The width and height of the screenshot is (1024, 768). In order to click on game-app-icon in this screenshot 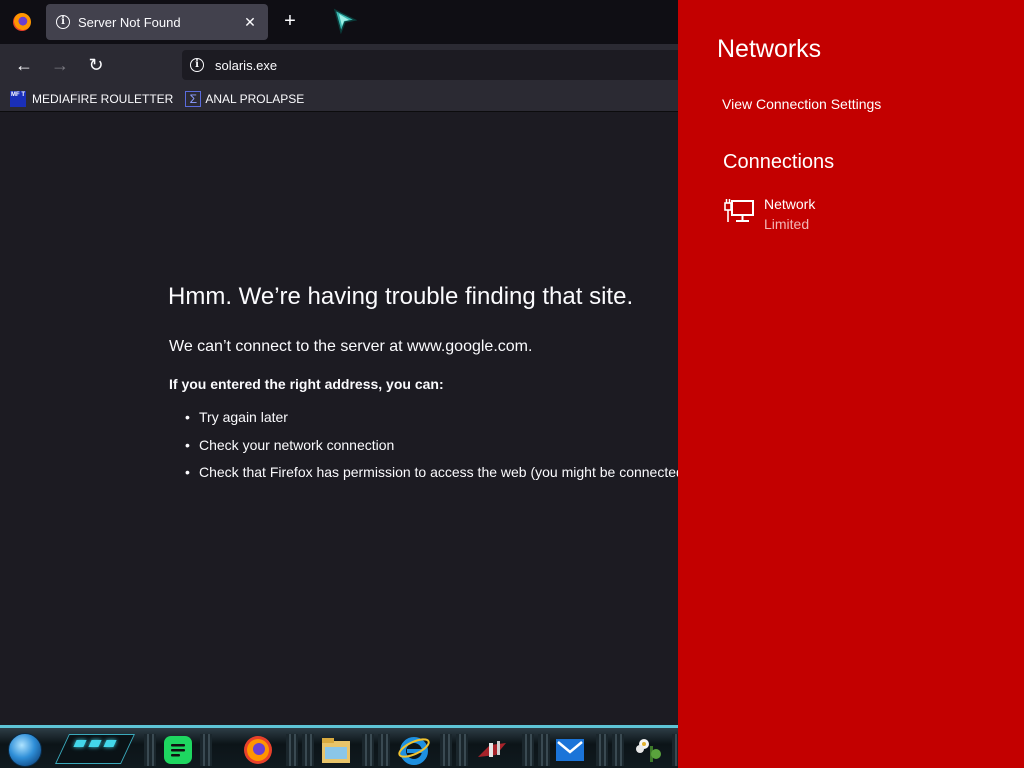, I will do `click(492, 750)`.